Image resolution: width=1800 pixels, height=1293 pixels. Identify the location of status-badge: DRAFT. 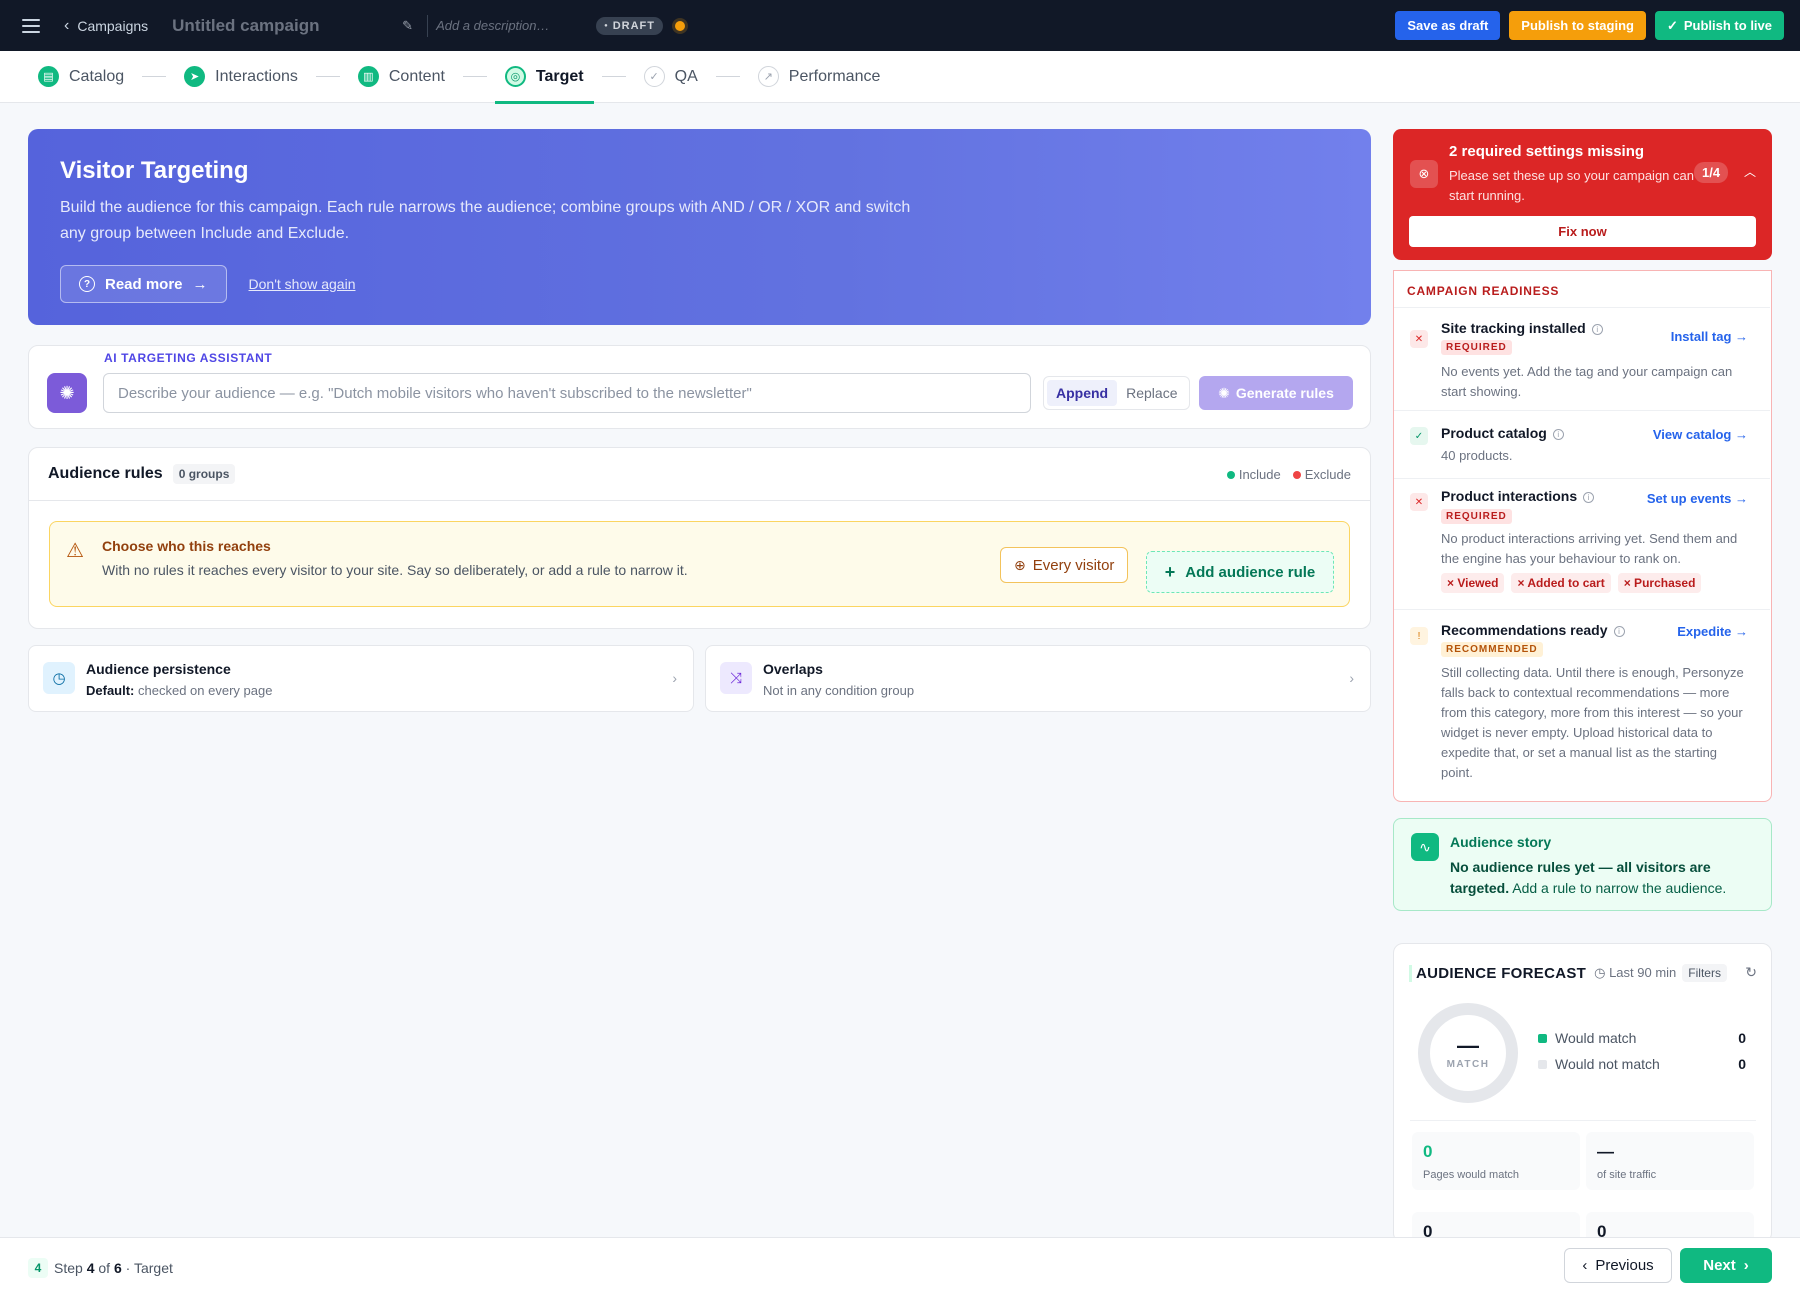
(629, 25).